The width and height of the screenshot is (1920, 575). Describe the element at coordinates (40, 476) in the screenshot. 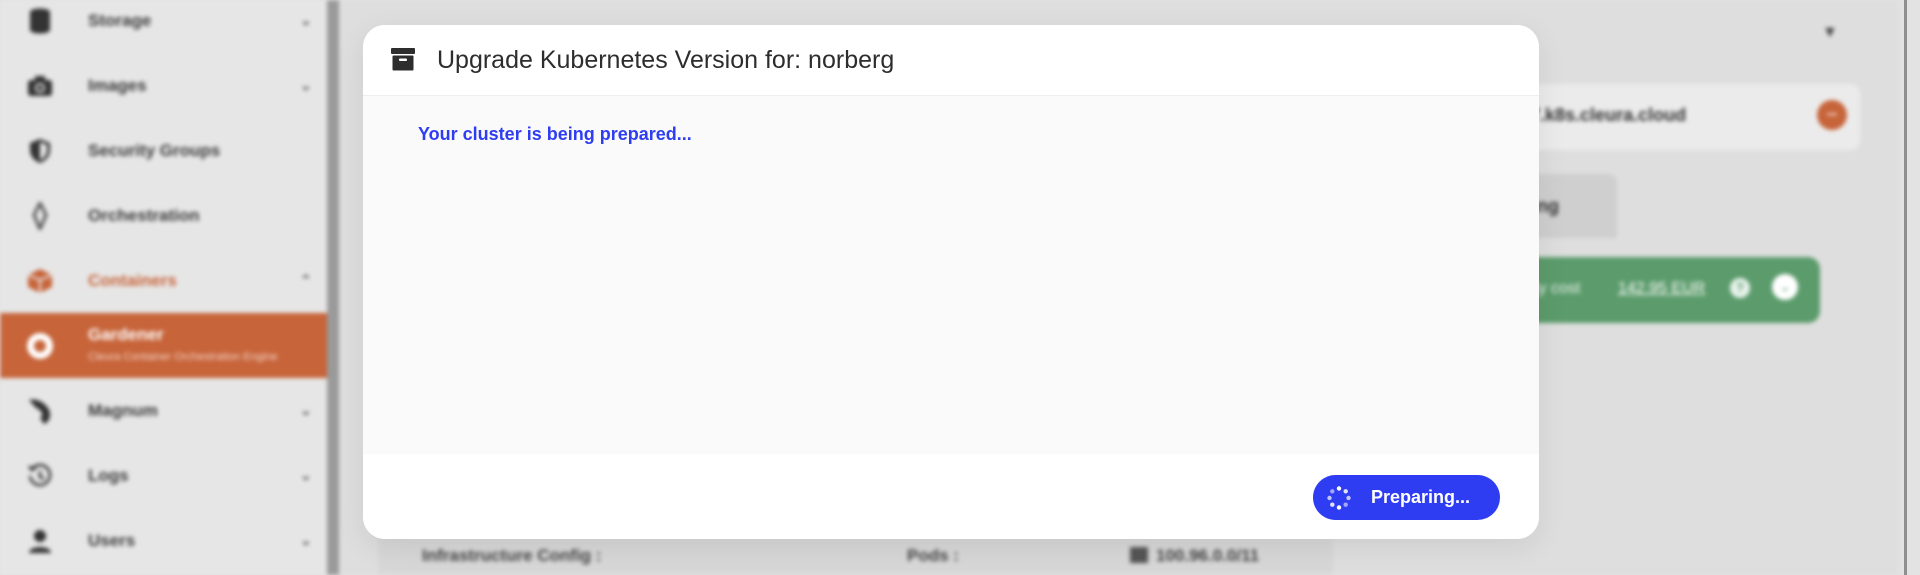

I see `history-icon` at that location.